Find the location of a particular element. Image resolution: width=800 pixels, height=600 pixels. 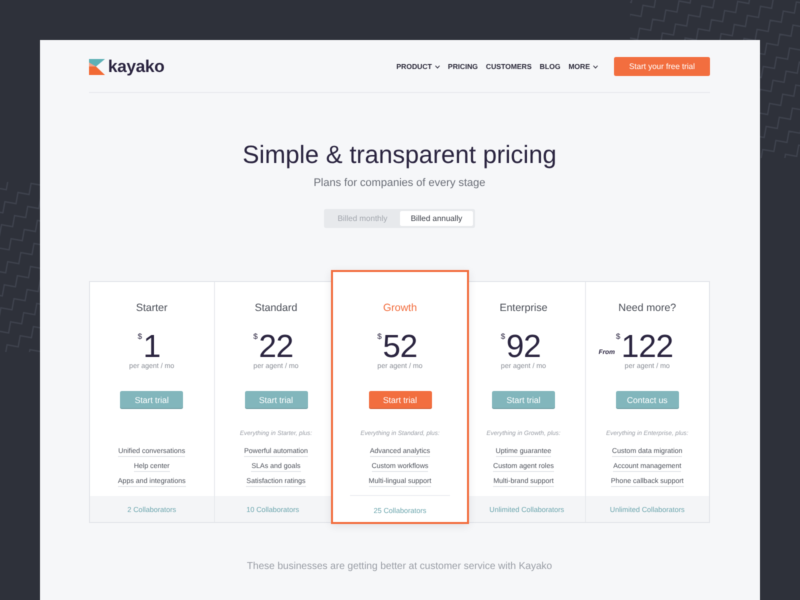

brand-name: kayako is located at coordinates (136, 66).